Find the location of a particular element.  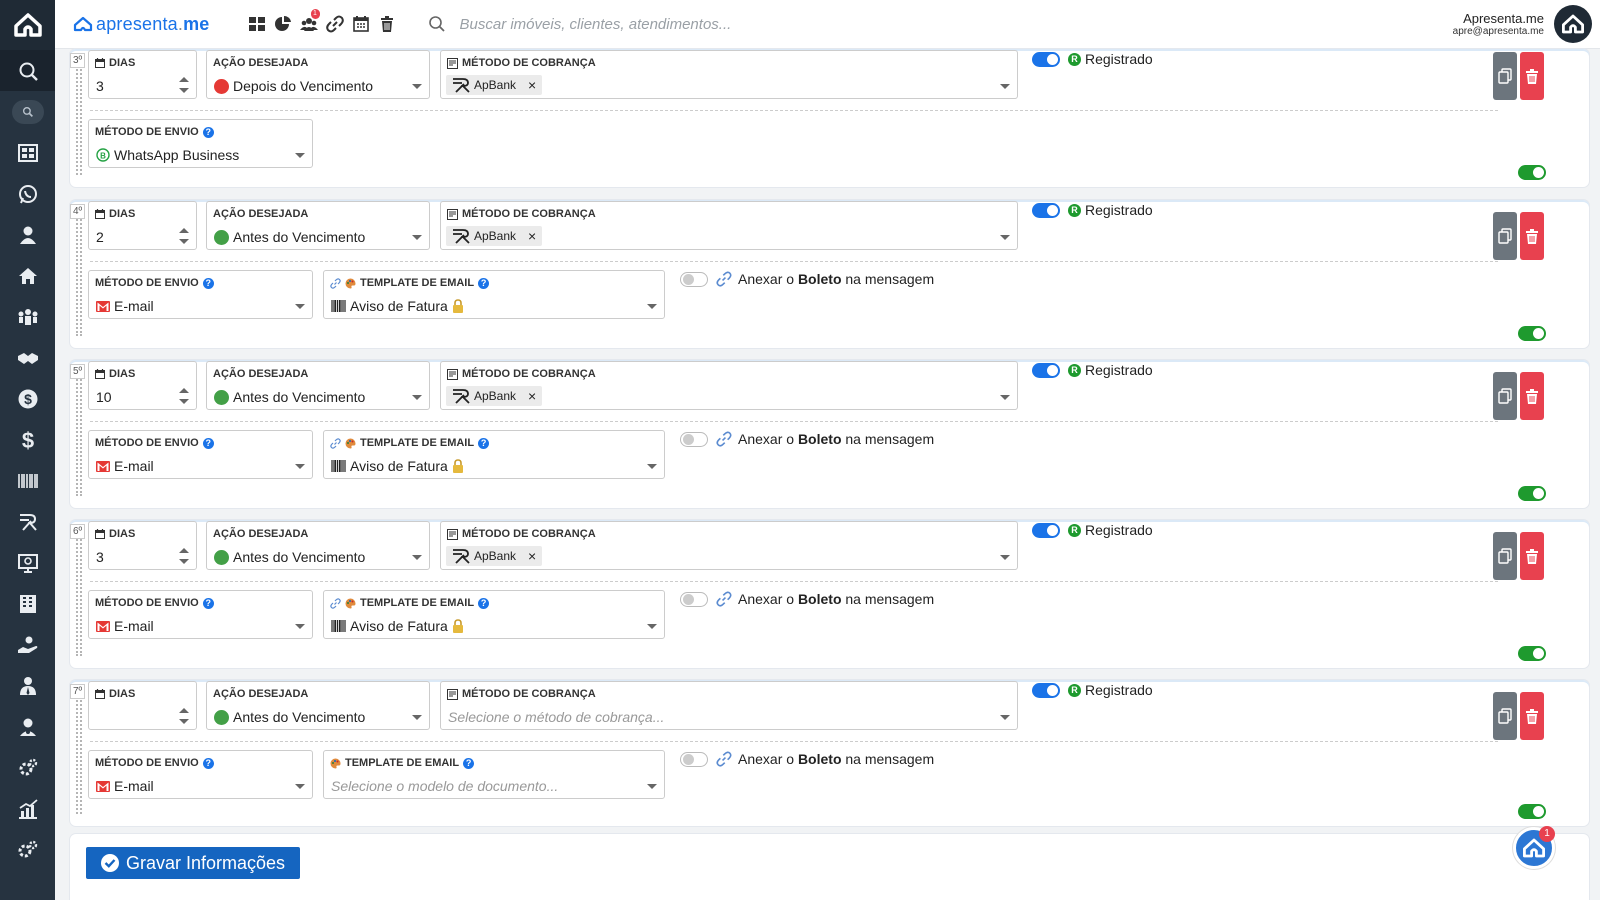

sidebar-item-search is located at coordinates (27, 70).